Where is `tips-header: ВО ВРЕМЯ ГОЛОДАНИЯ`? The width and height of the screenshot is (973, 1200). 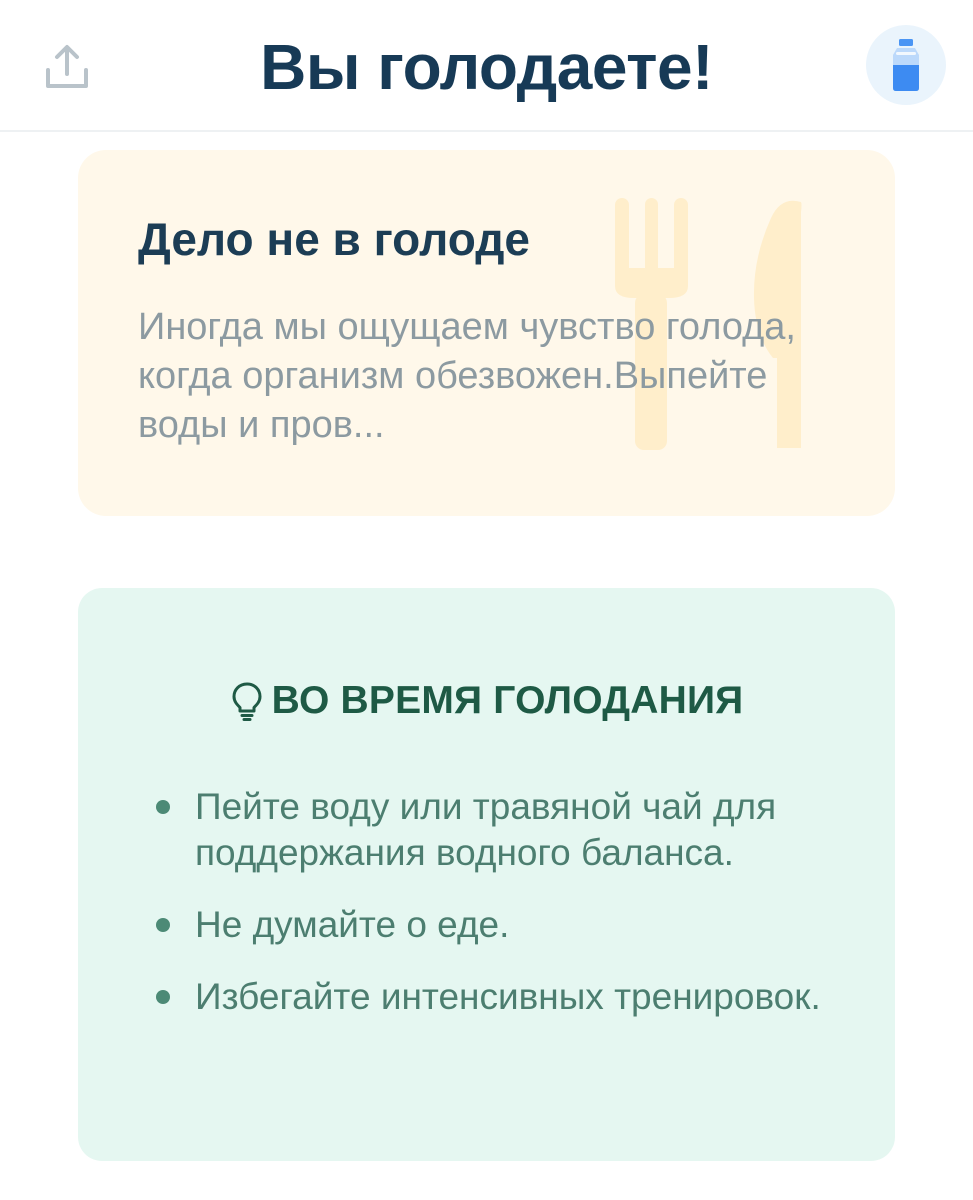
tips-header: ВО ВРЕМЯ ГОЛОДАНИЯ is located at coordinates (486, 701).